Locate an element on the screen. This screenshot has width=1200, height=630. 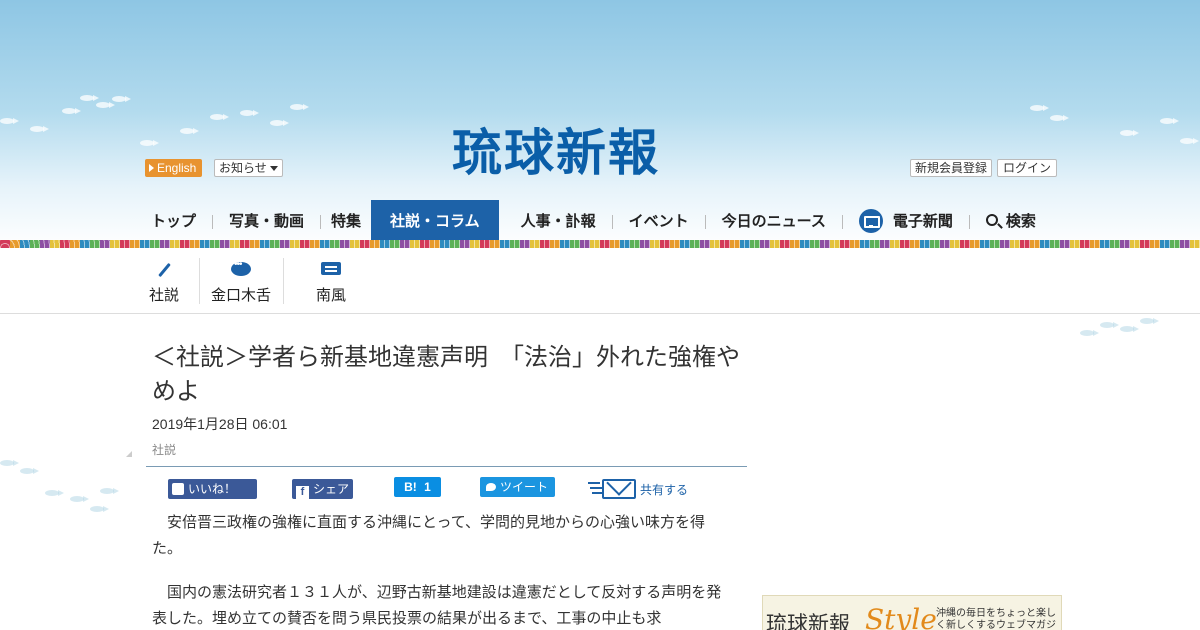
subnav-item-nanpu: 南風 is located at coordinates (331, 284).